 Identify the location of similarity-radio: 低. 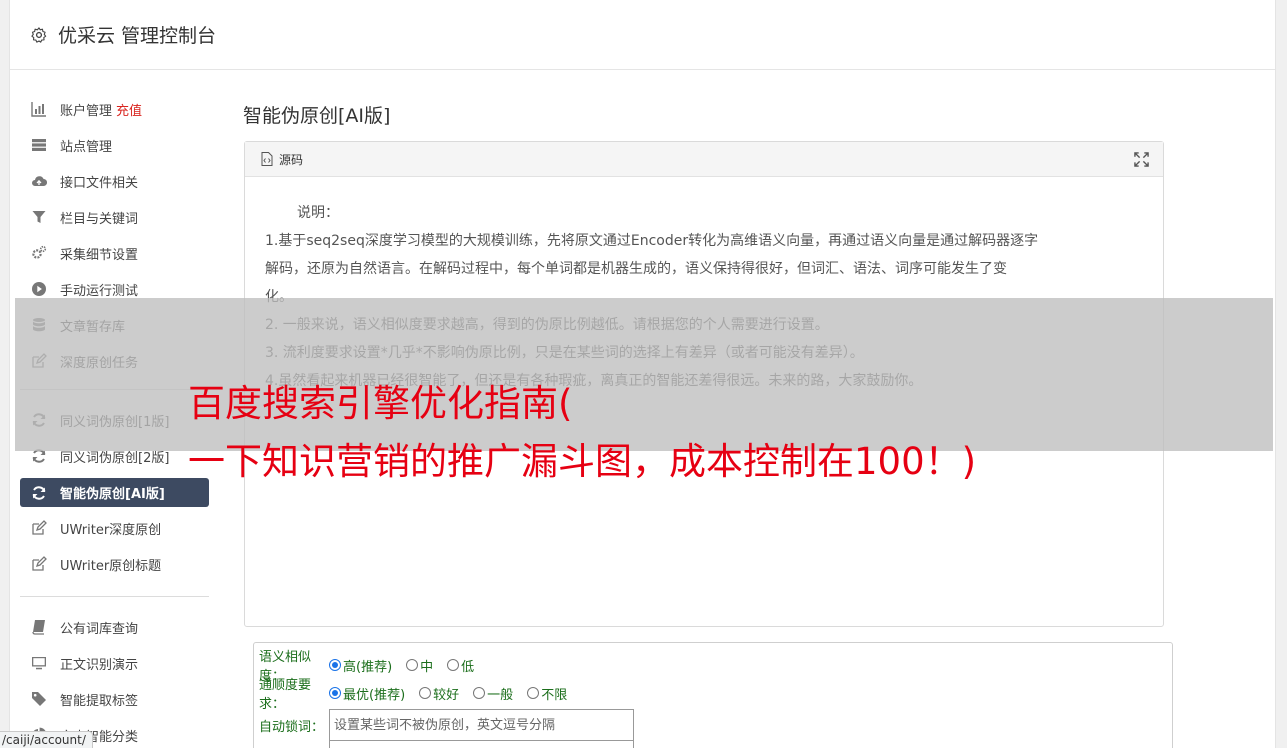
(460, 665).